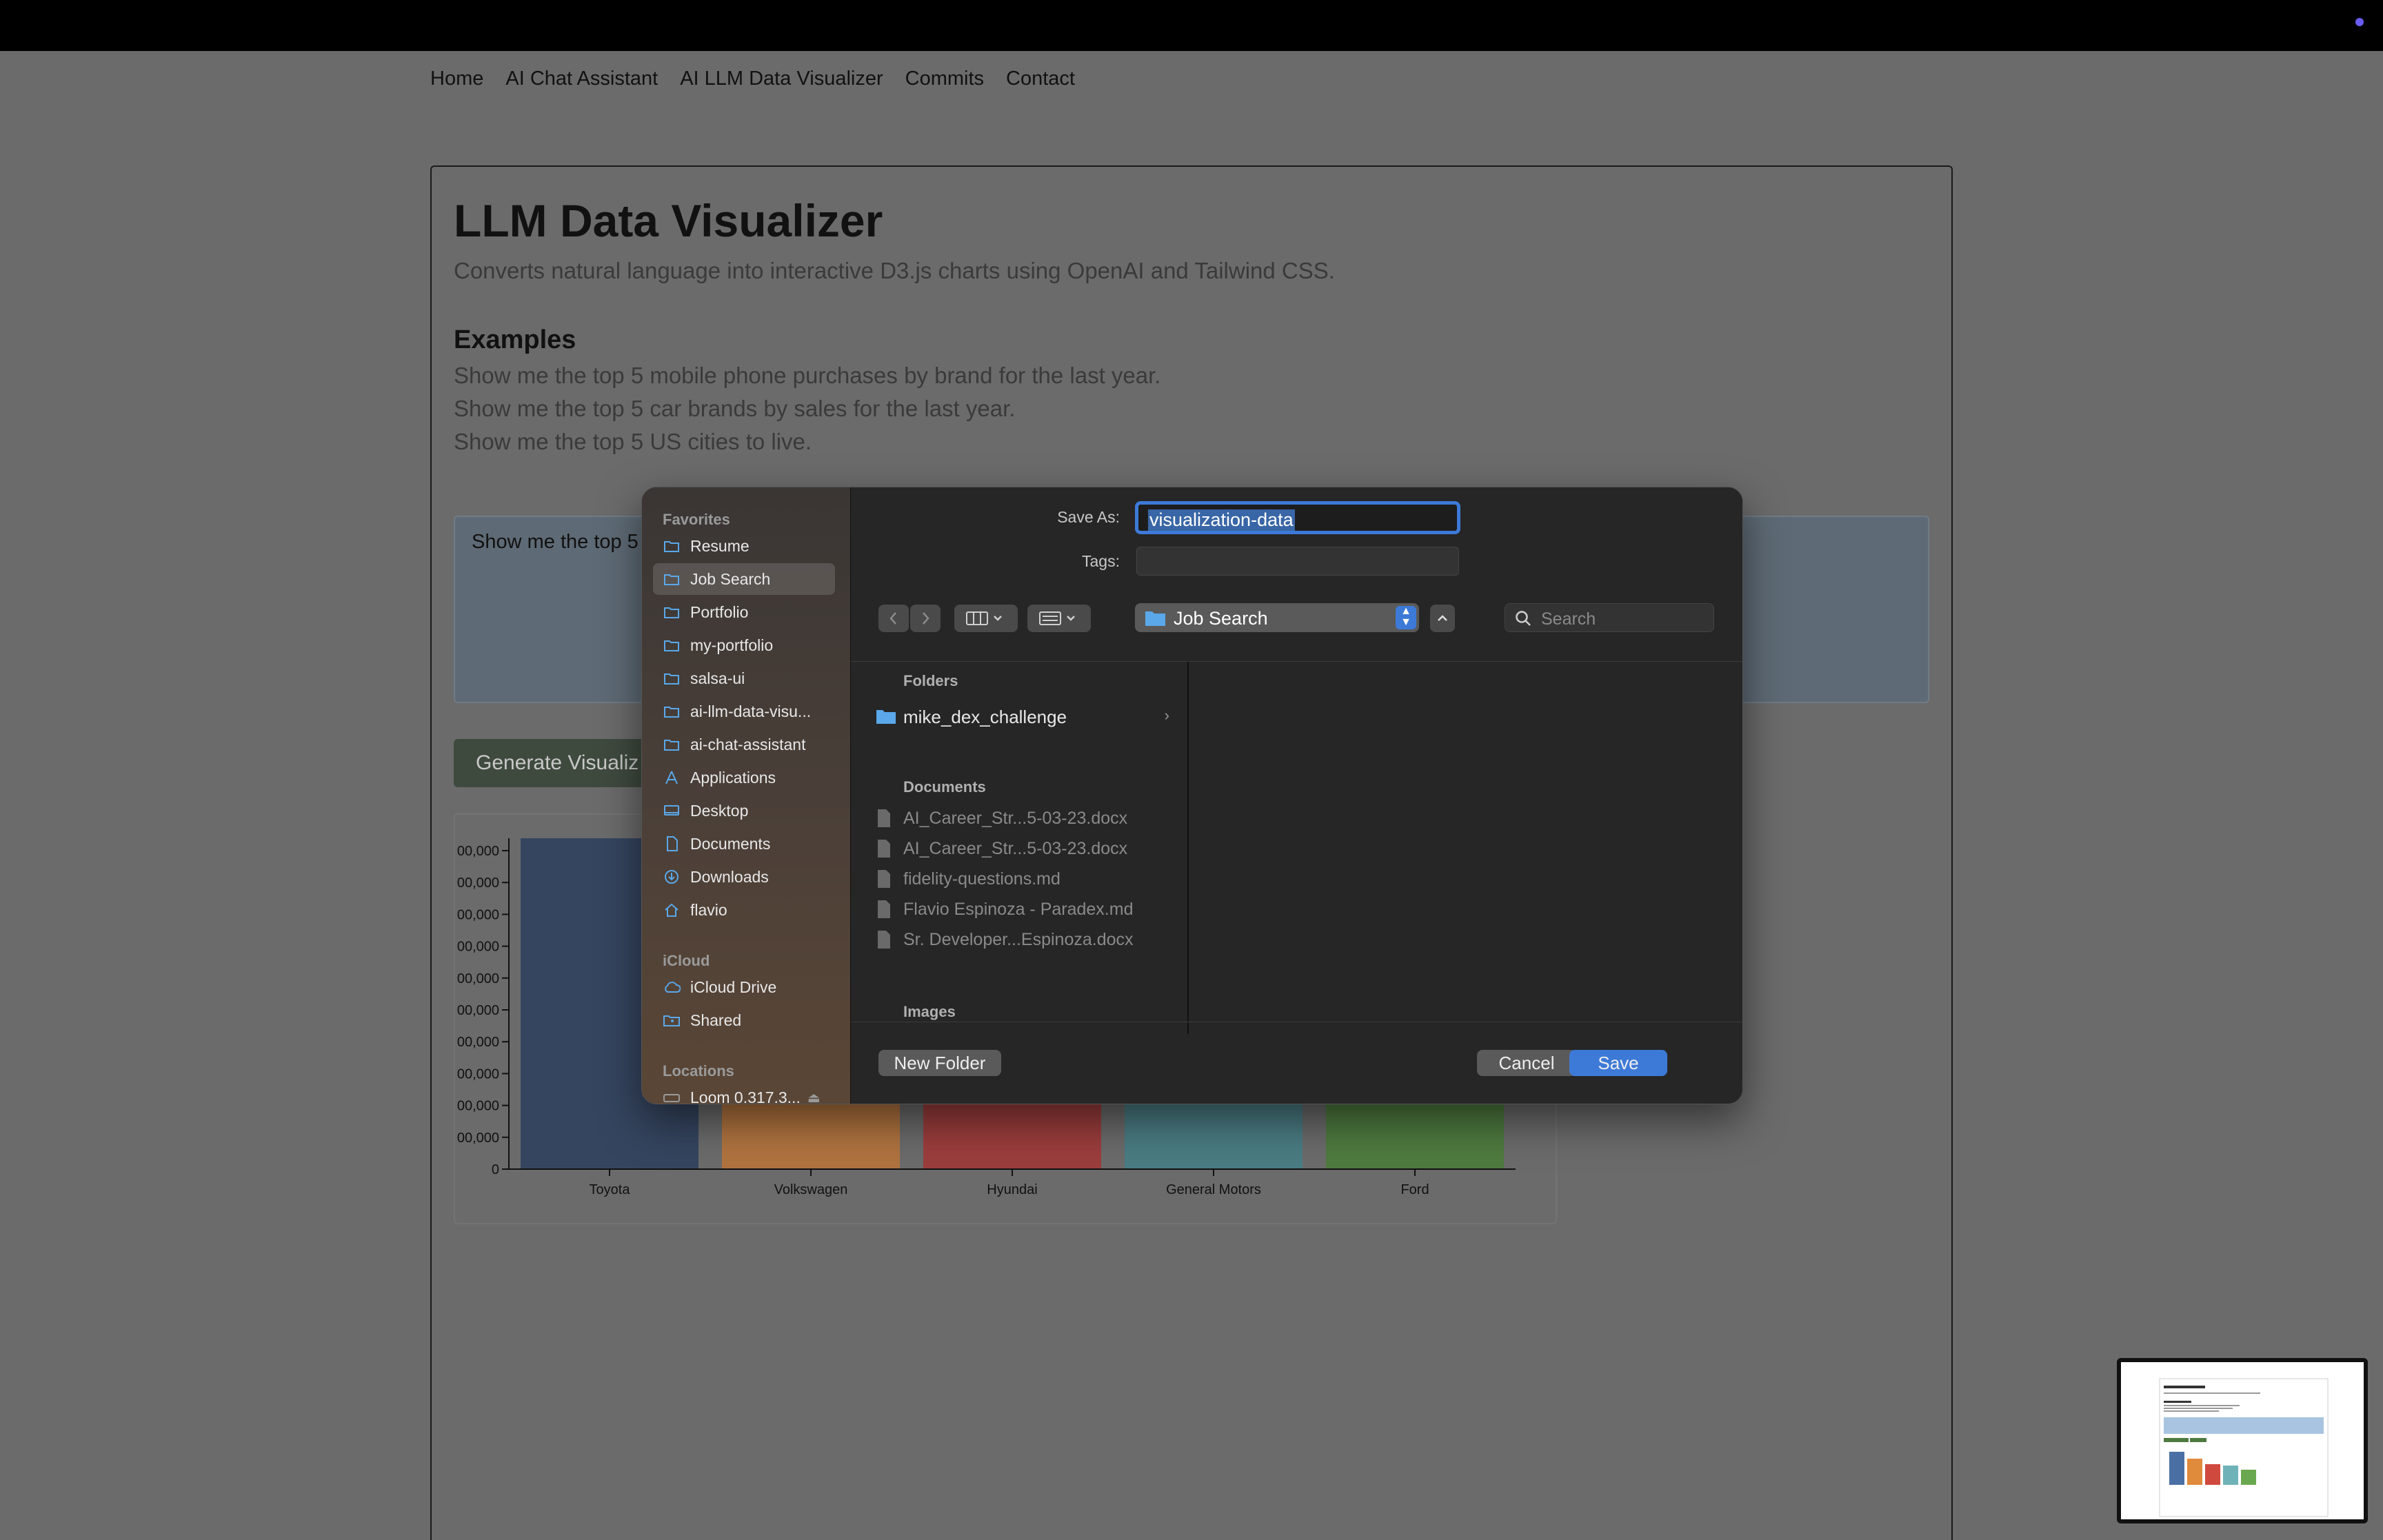 The width and height of the screenshot is (2383, 1540). I want to click on sidebar-item-favorites-9: Documents, so click(744, 844).